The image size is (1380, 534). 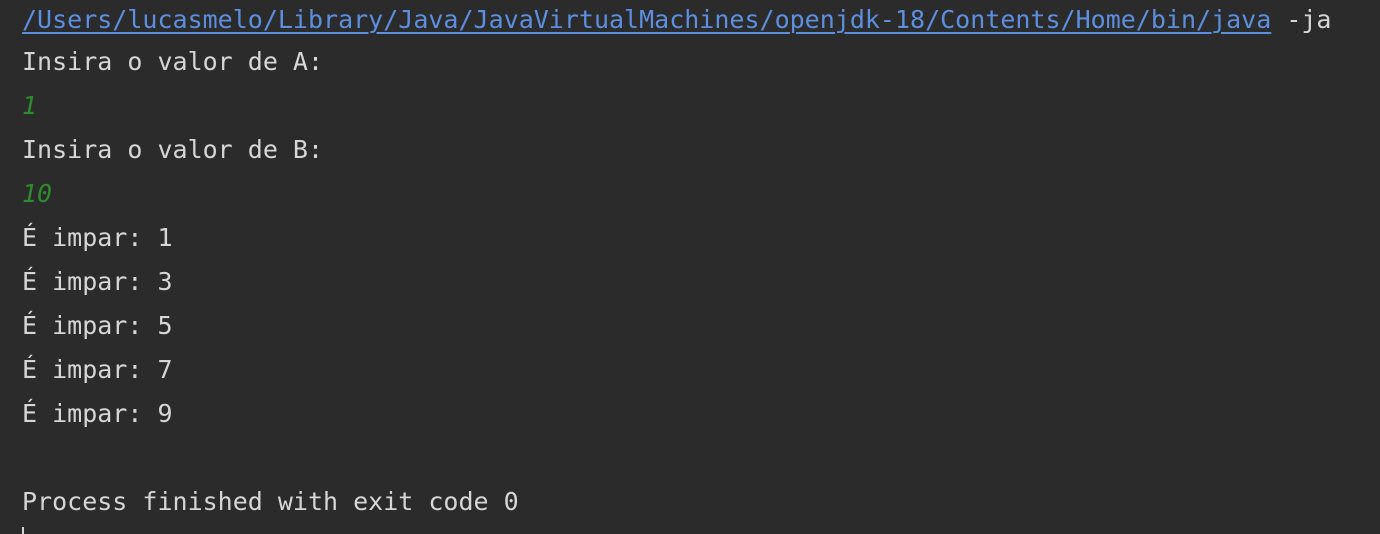 I want to click on user-input-a: 1, so click(x=30, y=105).